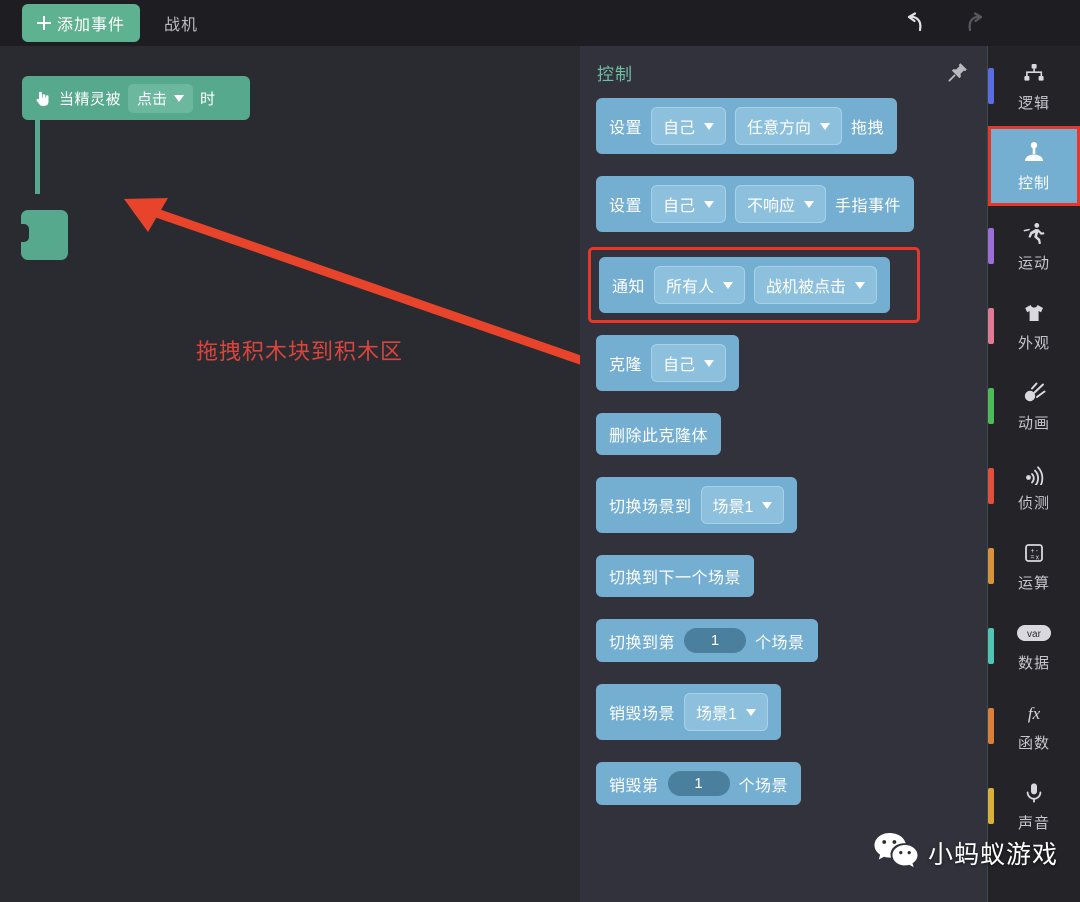 The image size is (1080, 902). Describe the element at coordinates (1034, 793) in the screenshot. I see `microphone-icon` at that location.